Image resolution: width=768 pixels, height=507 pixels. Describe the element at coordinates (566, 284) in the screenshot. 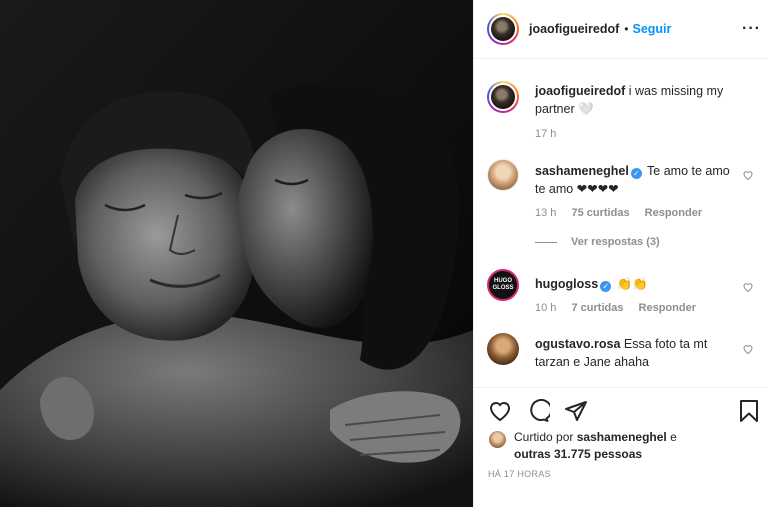

I see `comment-username: hugogloss` at that location.